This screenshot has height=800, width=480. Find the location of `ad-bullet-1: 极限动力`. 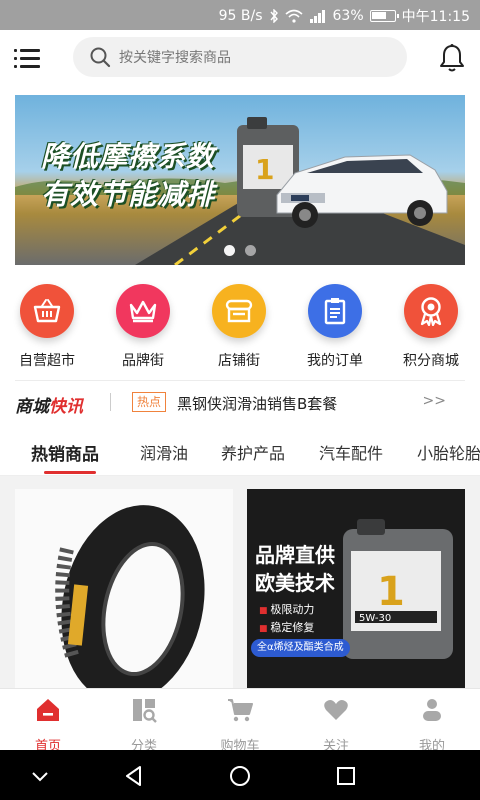

ad-bullet-1: 极限动力 is located at coordinates (286, 609).